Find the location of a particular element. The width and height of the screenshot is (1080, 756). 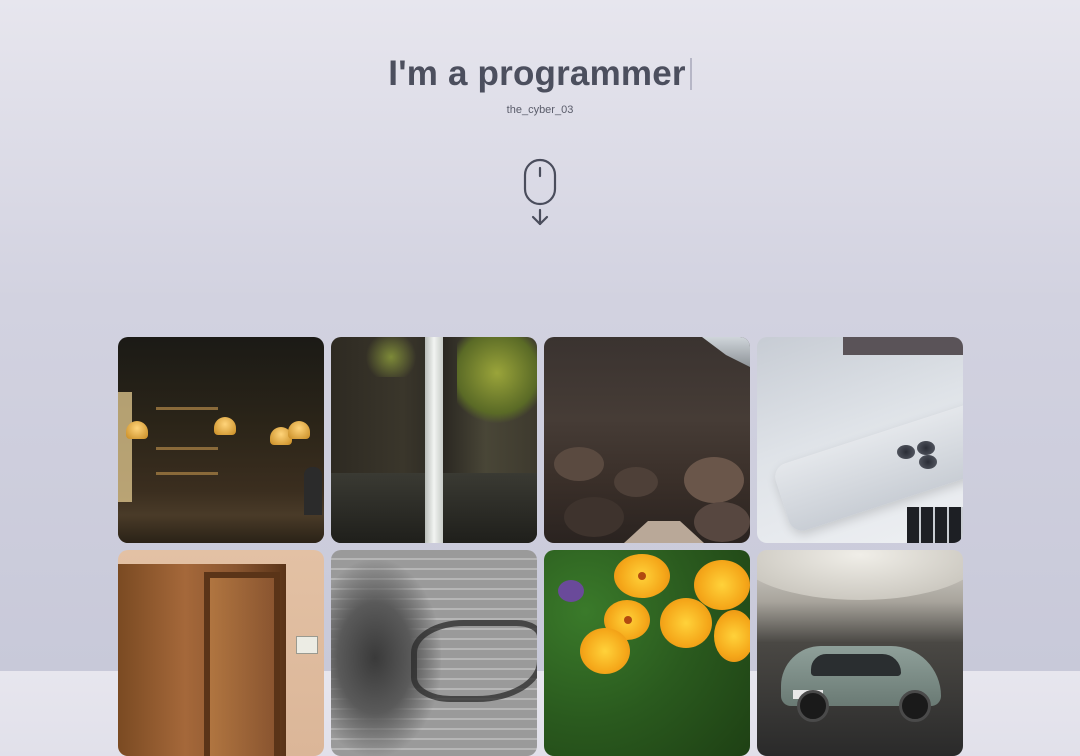

gallery-photo-wooden-door is located at coordinates (221, 653).